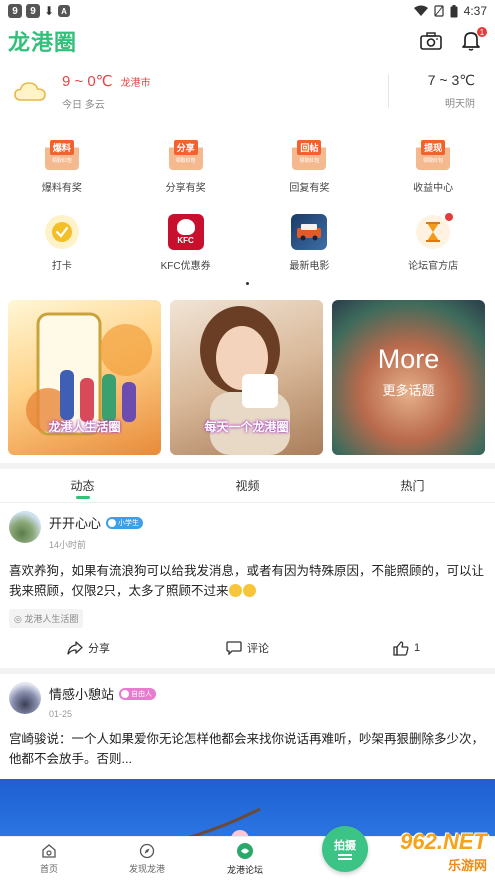 Image resolution: width=495 pixels, height=880 pixels. Describe the element at coordinates (61, 266) in the screenshot. I see `grid-label: 打卡` at that location.